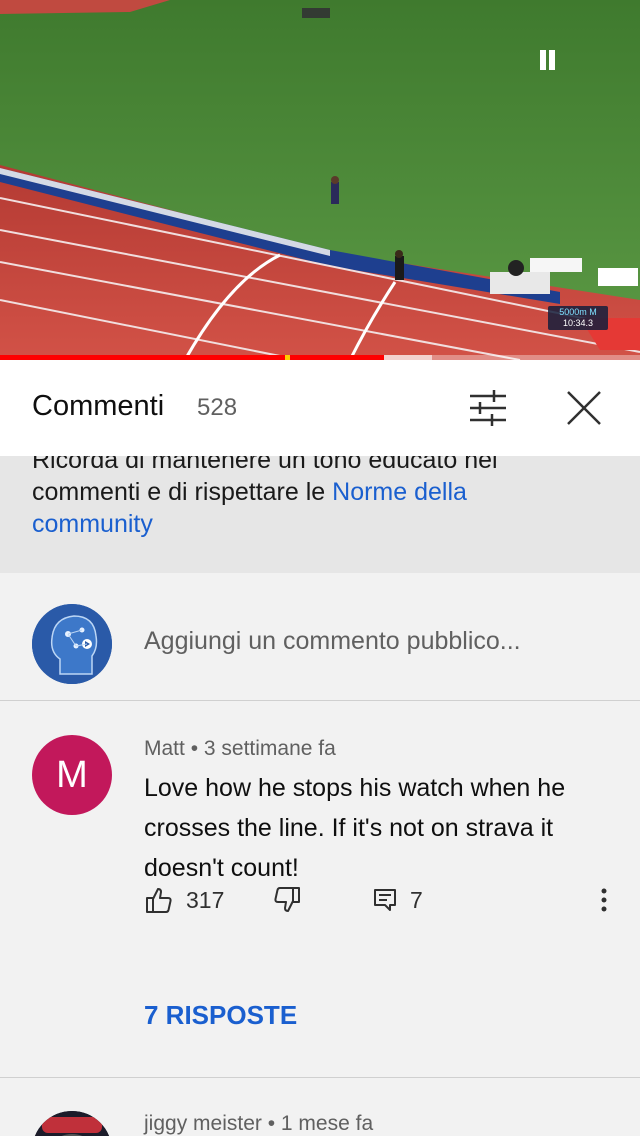 The width and height of the screenshot is (640, 1136). I want to click on comment-time: 1 mese fa, so click(327, 1123).